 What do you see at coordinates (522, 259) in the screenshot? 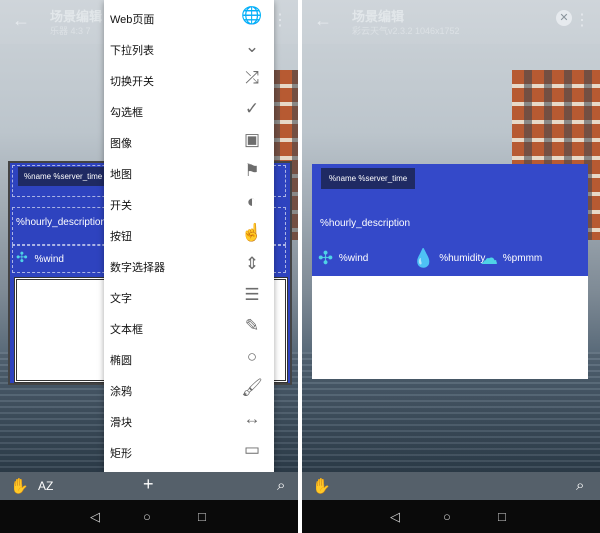
I see `pm-text: %pmmm` at bounding box center [522, 259].